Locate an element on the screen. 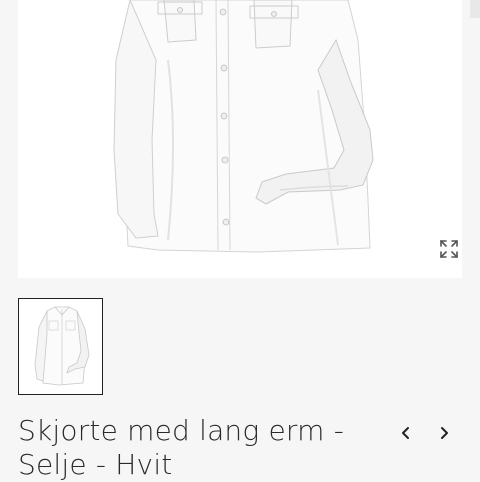  product-title: Skjorte med lang erm - Selje - Hvit is located at coordinates (198, 448).